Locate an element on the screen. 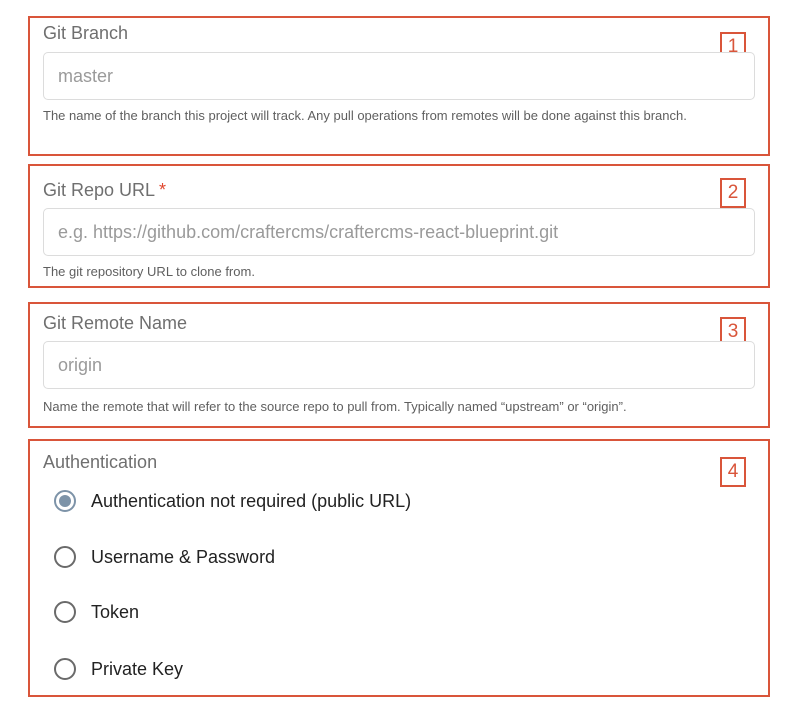  auth-option-label: Token is located at coordinates (115, 611).